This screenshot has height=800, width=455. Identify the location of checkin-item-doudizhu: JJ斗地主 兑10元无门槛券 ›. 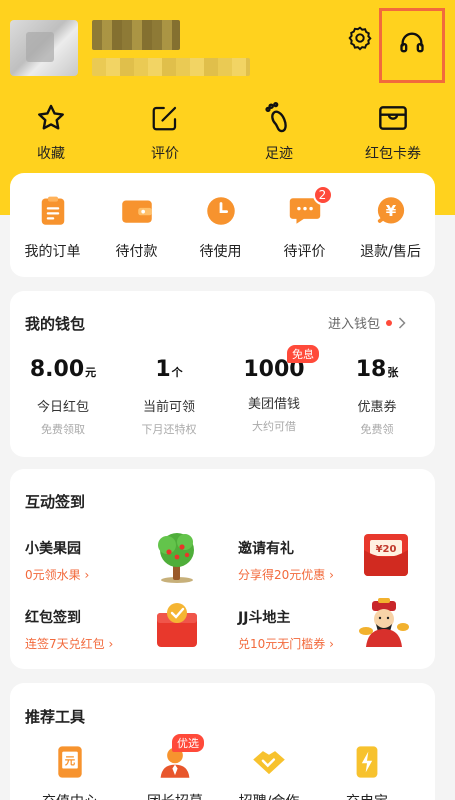
(338, 627).